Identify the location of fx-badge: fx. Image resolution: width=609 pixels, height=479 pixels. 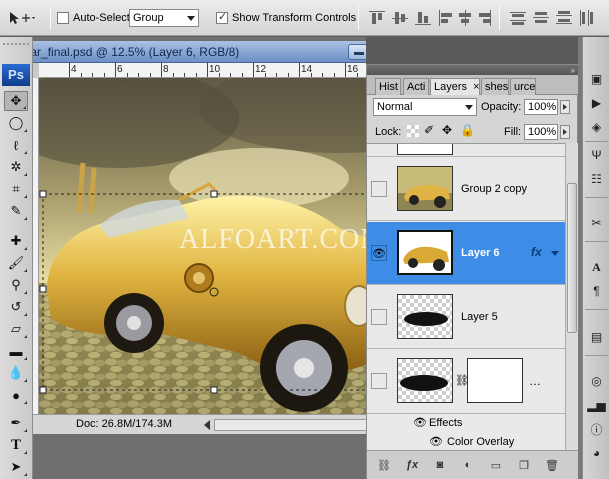
(536, 252).